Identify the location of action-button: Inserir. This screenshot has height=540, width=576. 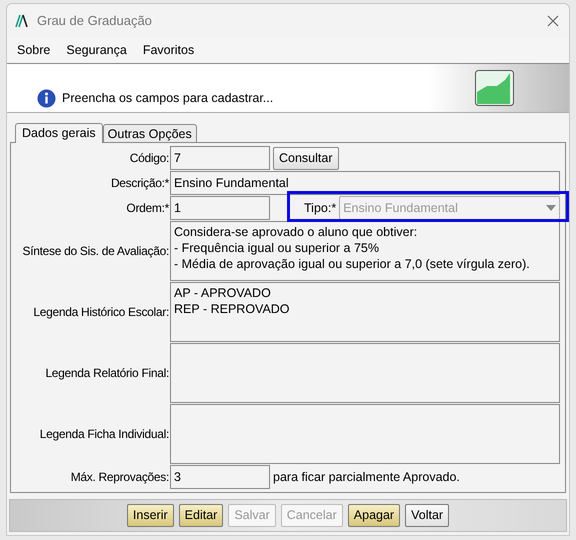
(150, 515).